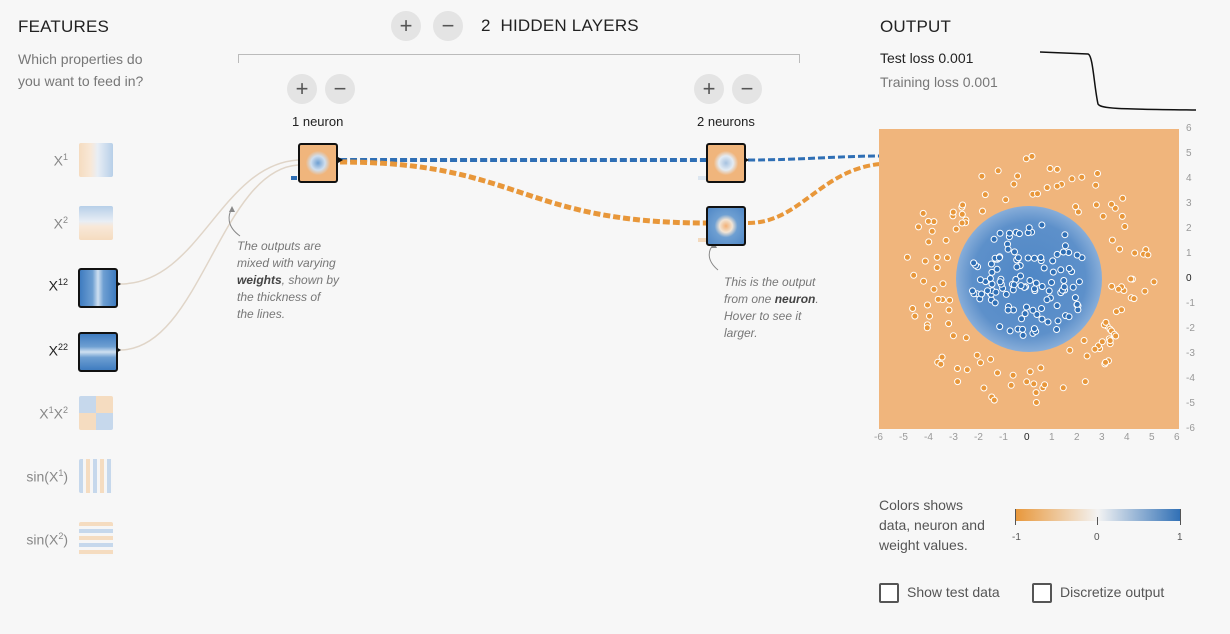 The width and height of the screenshot is (1230, 634). I want to click on annotation-weights-line2: mixed with varying, so click(286, 263).